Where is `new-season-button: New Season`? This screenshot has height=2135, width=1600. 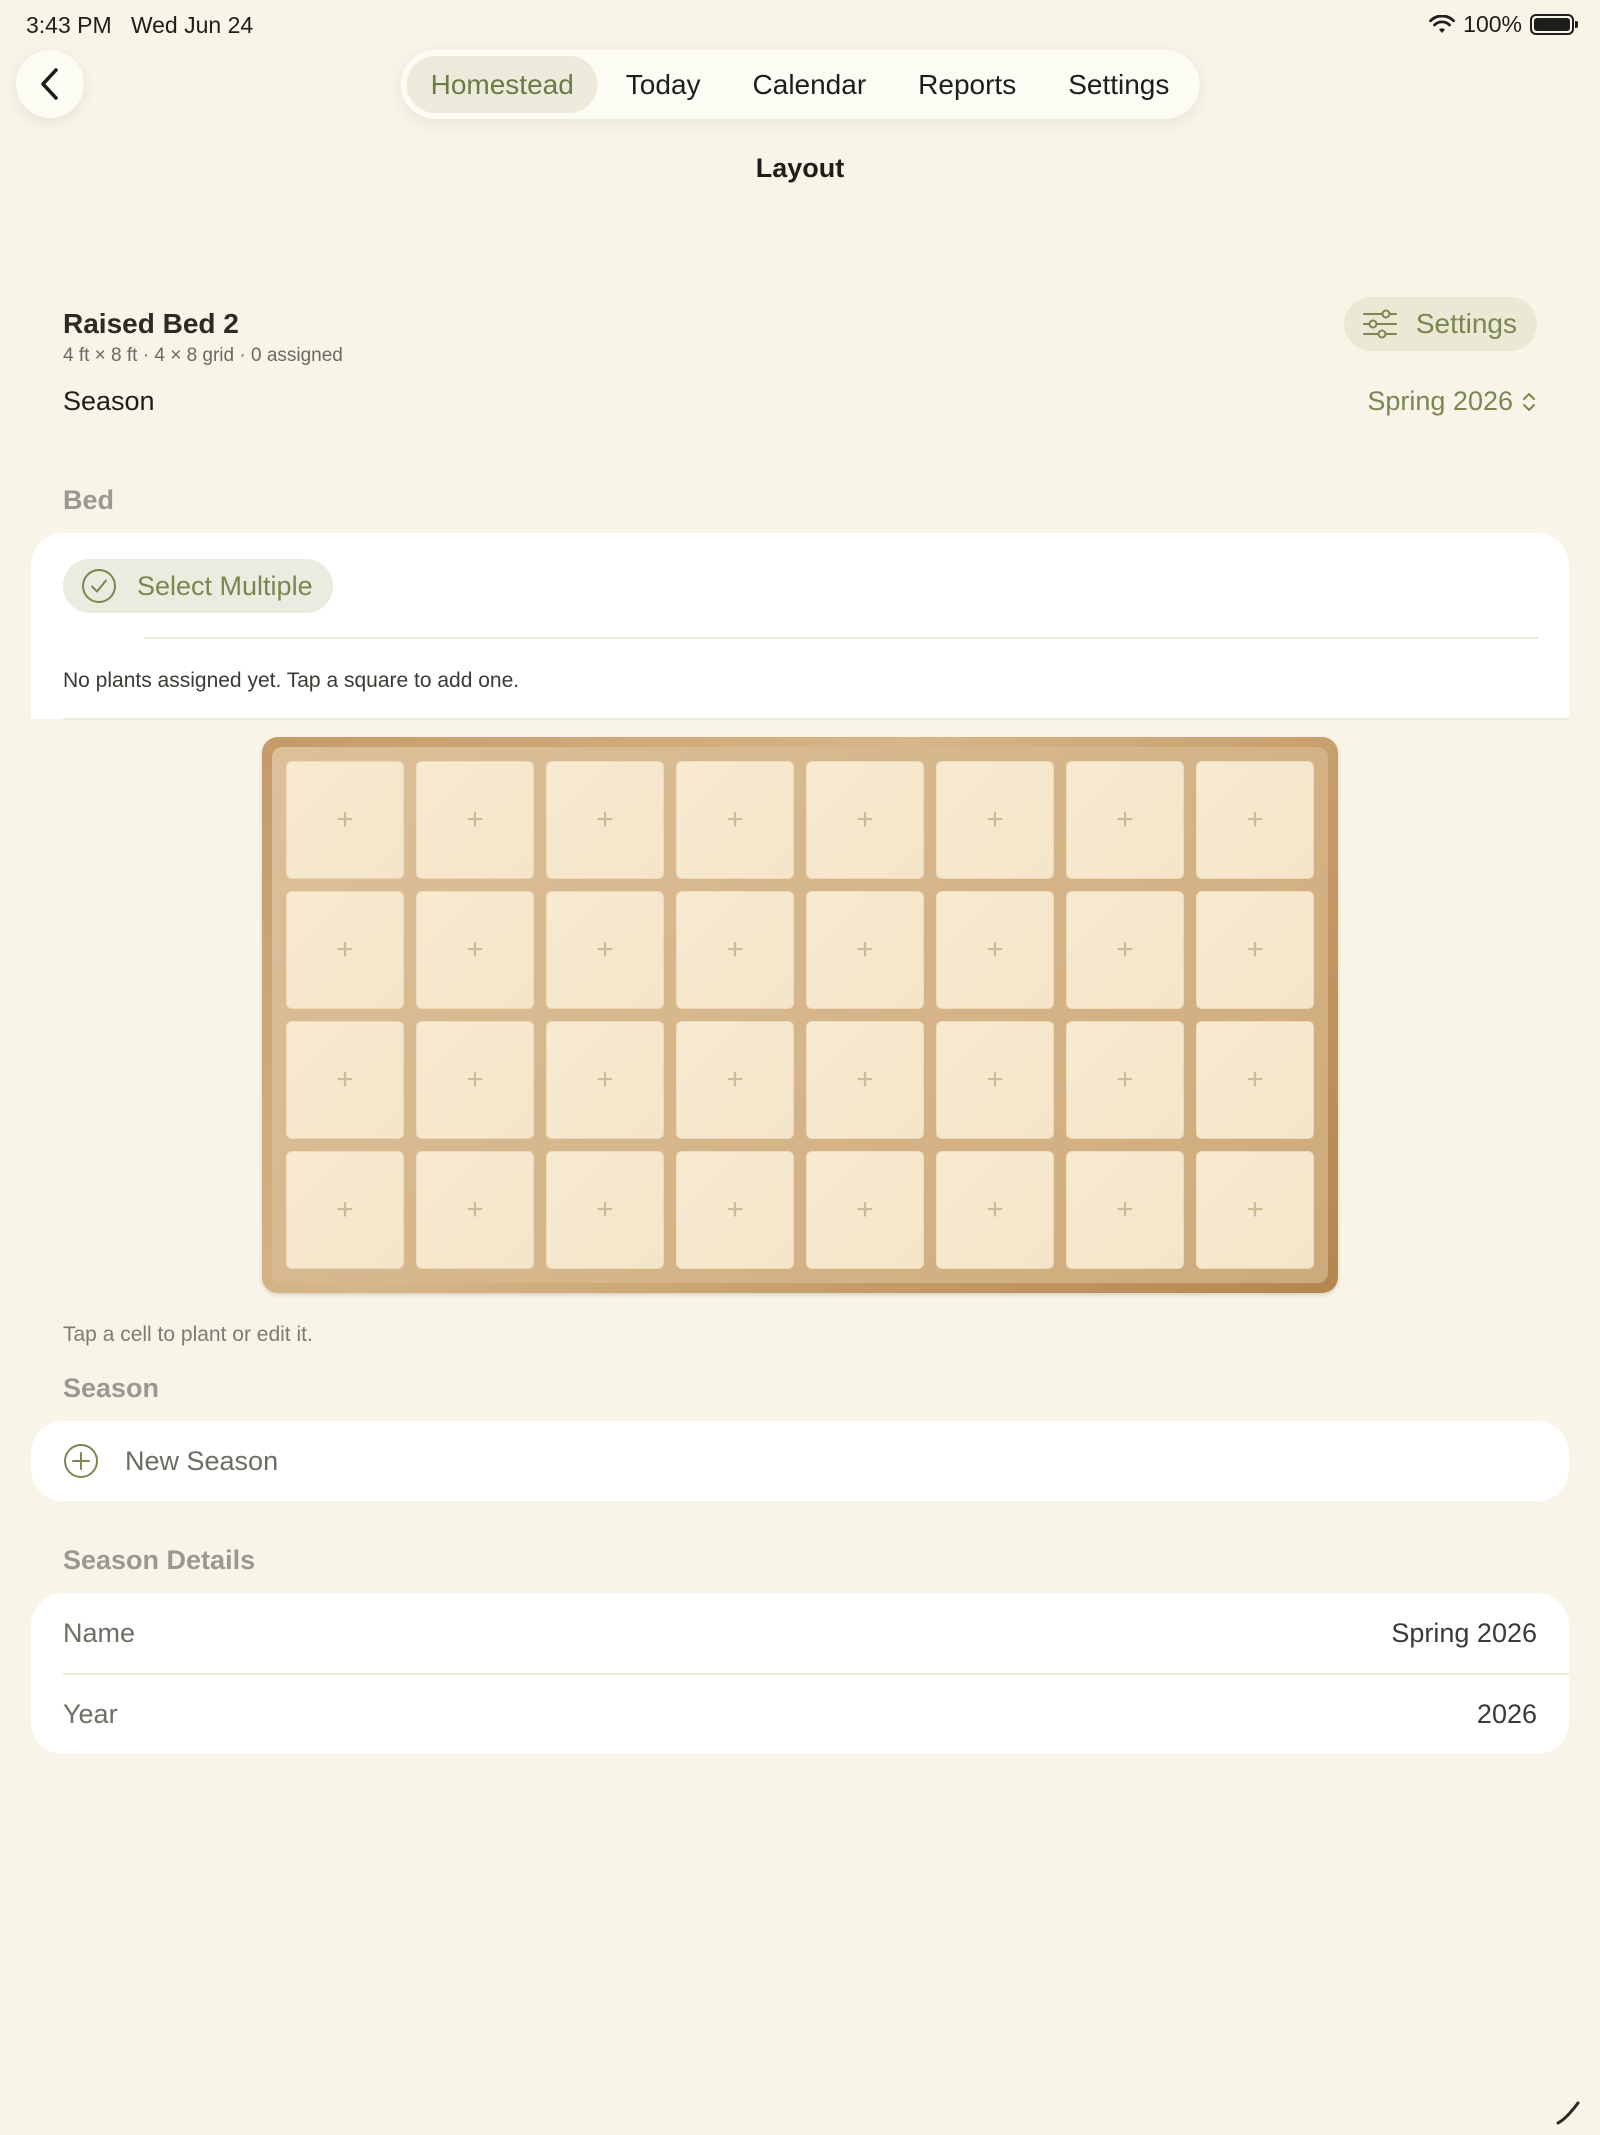 new-season-button: New Season is located at coordinates (800, 1461).